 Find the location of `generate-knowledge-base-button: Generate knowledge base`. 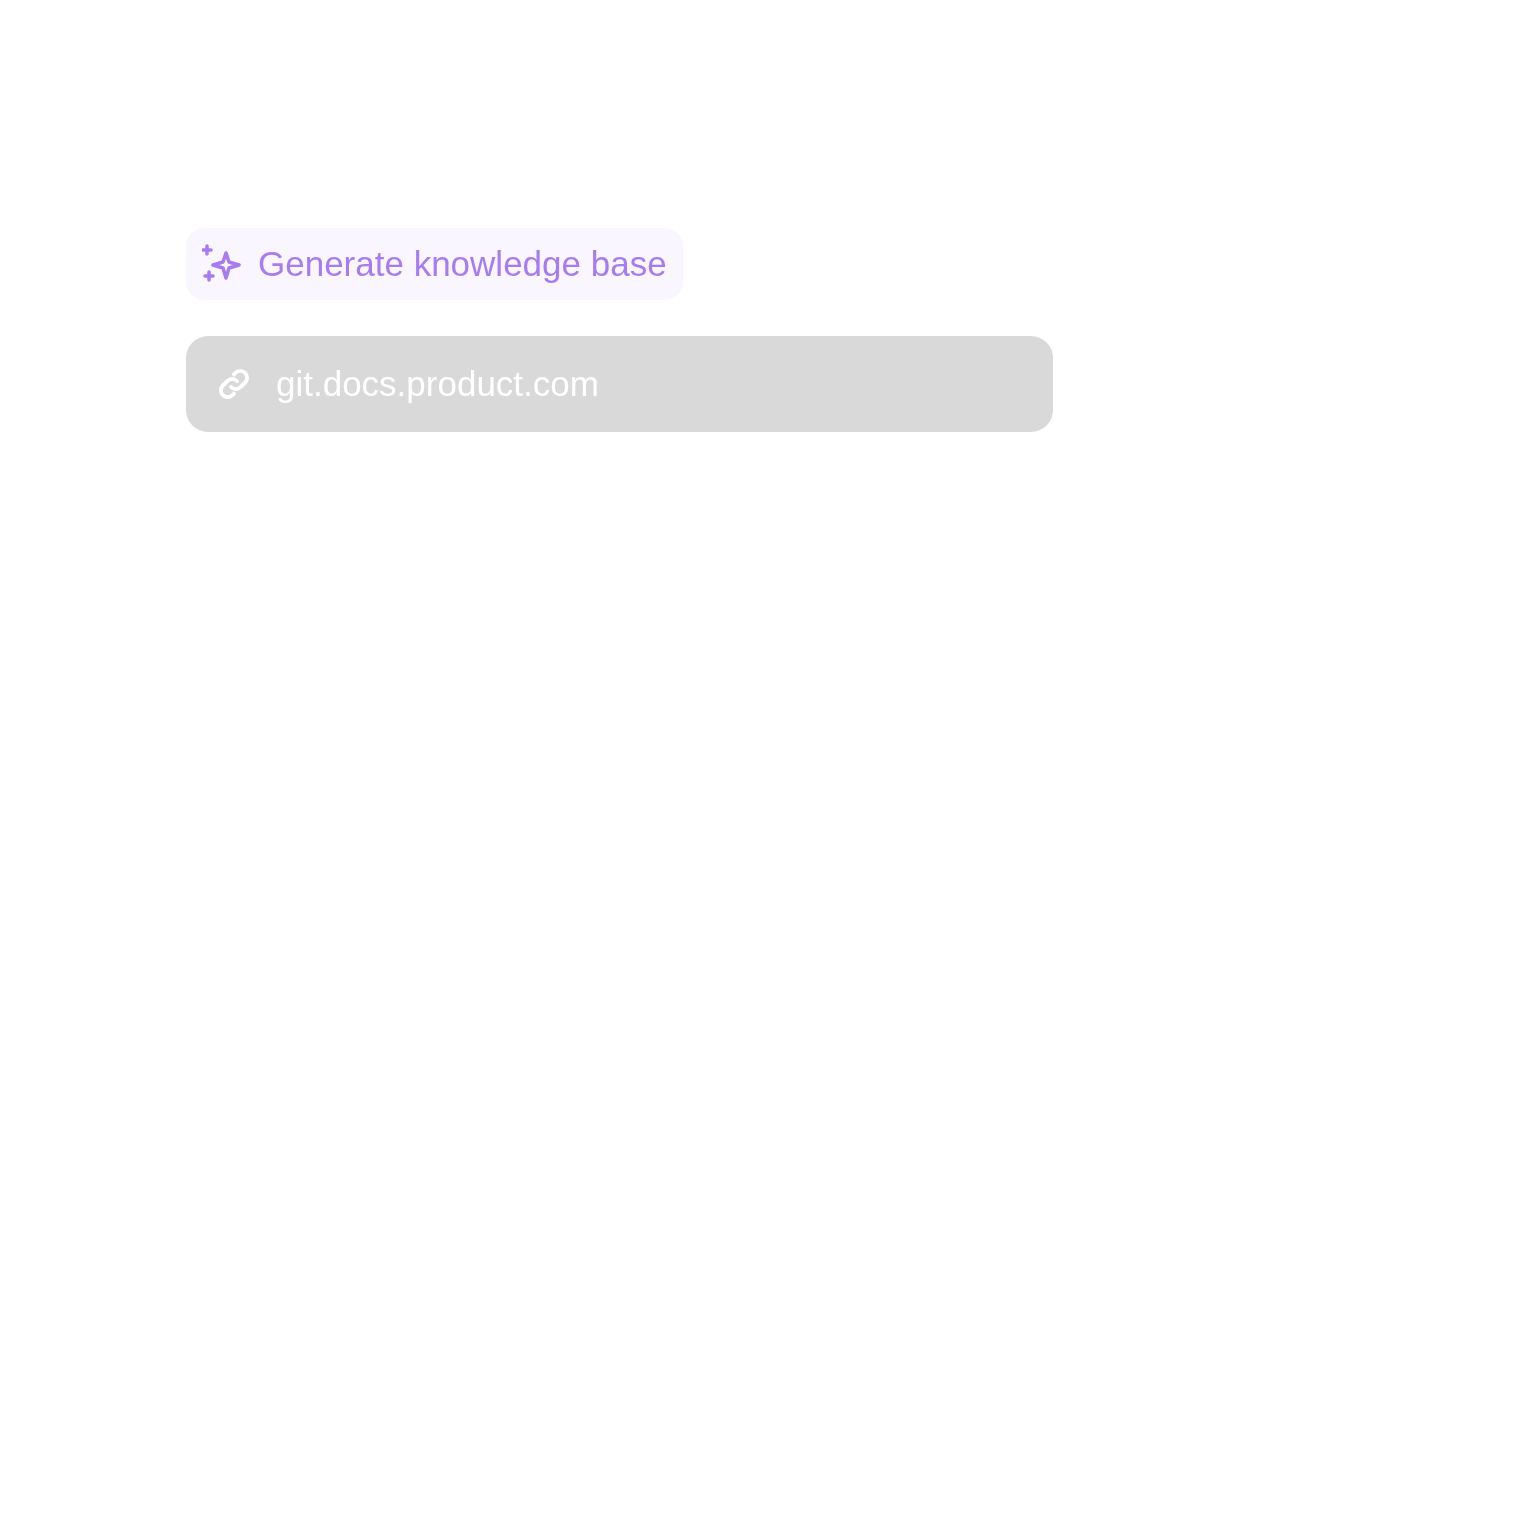

generate-knowledge-base-button: Generate knowledge base is located at coordinates (434, 264).